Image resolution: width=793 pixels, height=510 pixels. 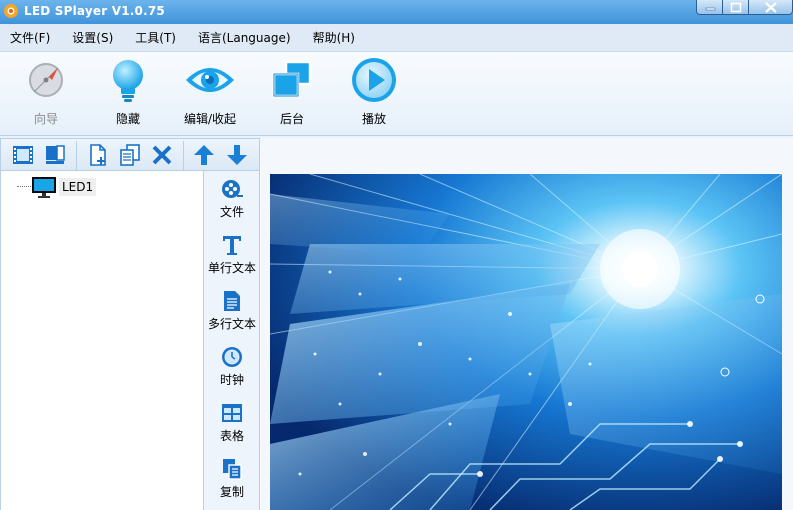 I want to click on bulb-icon, so click(x=128, y=81).